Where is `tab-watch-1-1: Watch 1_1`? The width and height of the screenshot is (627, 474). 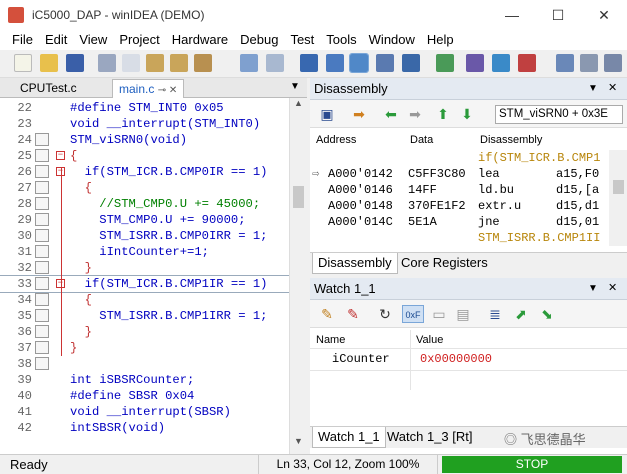 tab-watch-1-1: Watch 1_1 is located at coordinates (349, 437).